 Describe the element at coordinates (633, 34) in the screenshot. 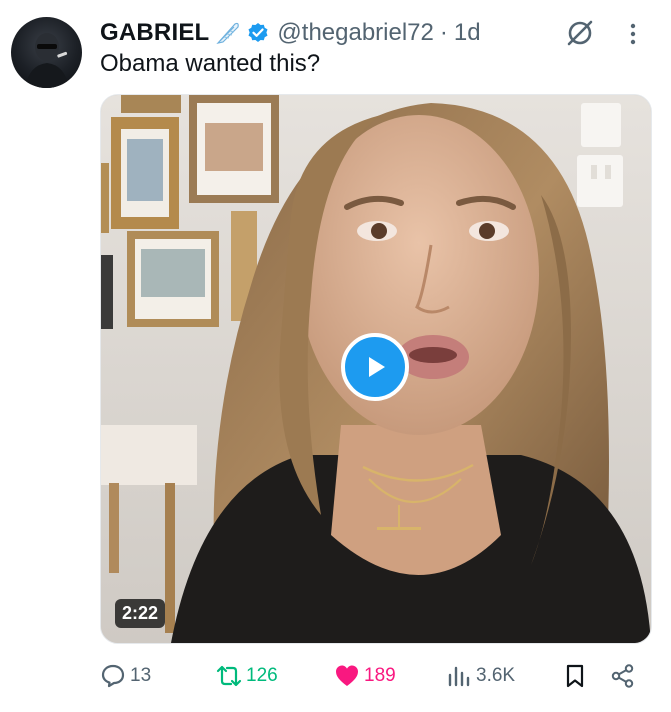

I see `more-options-icon` at that location.